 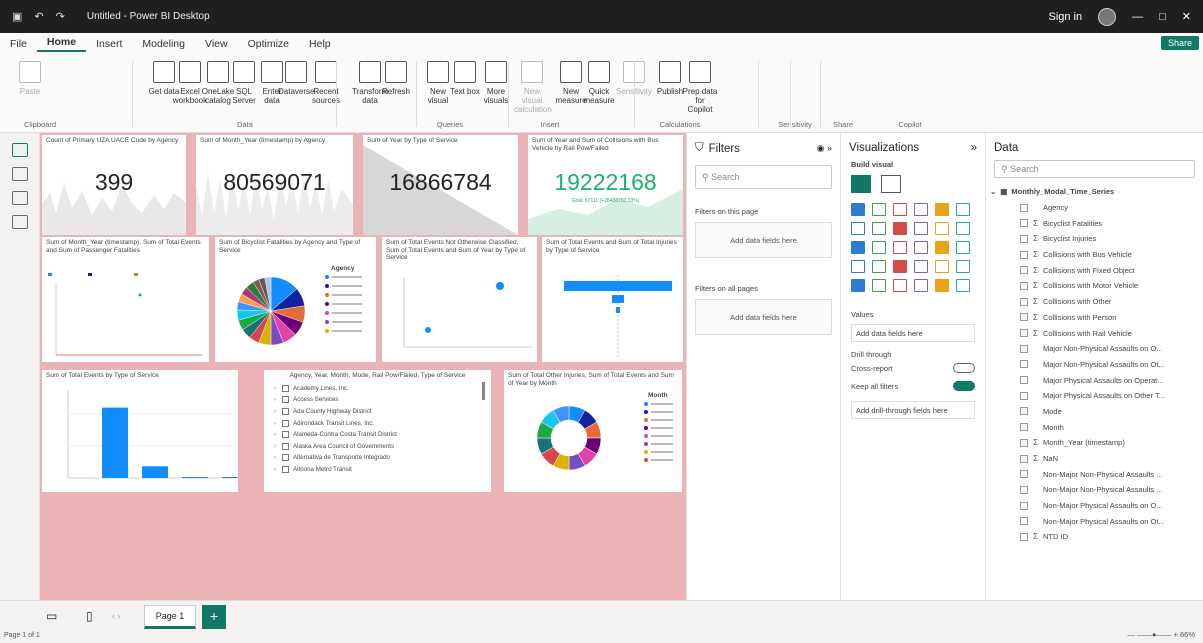 What do you see at coordinates (214, 617) in the screenshot?
I see `add-page-button: +` at bounding box center [214, 617].